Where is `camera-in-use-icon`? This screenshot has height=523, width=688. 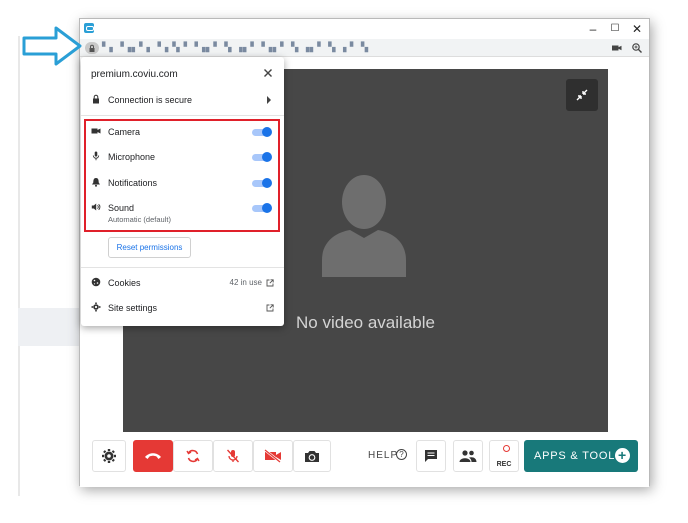 camera-in-use-icon is located at coordinates (617, 48).